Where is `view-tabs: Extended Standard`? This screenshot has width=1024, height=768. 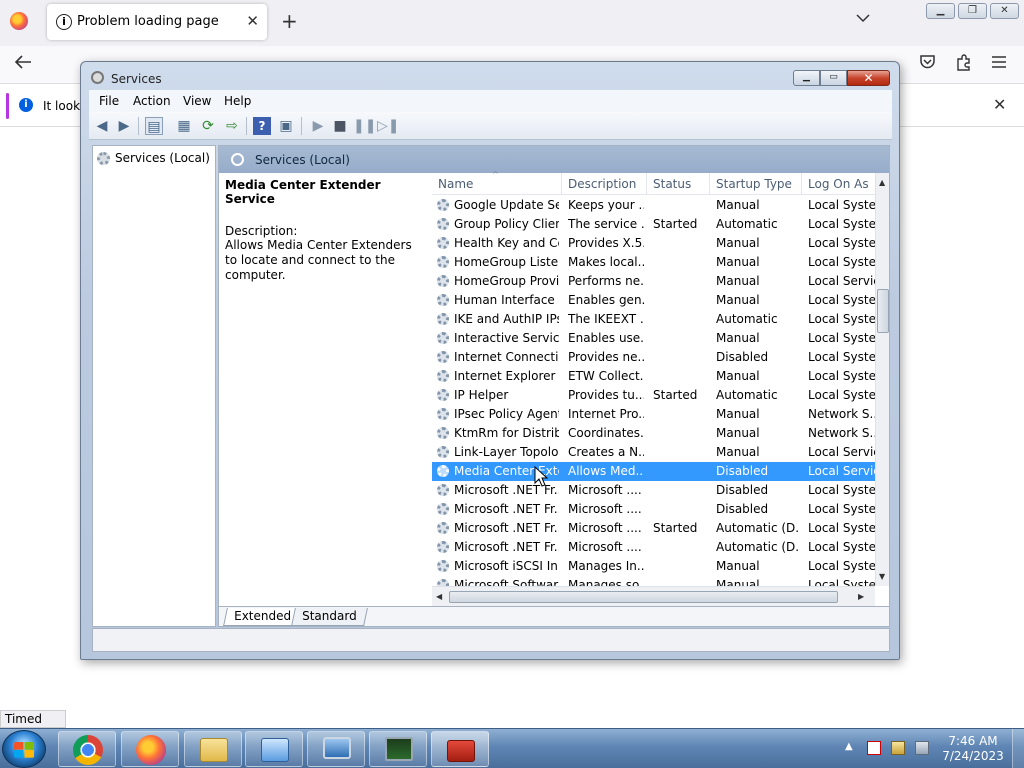 view-tabs: Extended Standard is located at coordinates (554, 617).